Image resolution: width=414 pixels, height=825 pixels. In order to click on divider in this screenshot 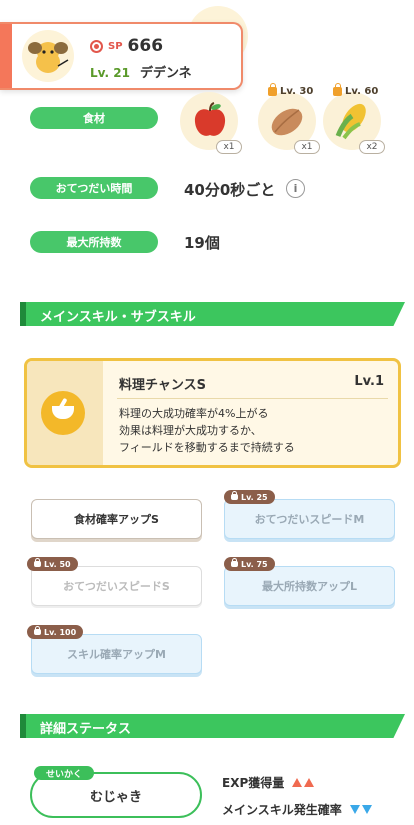, I will do `click(252, 398)`.